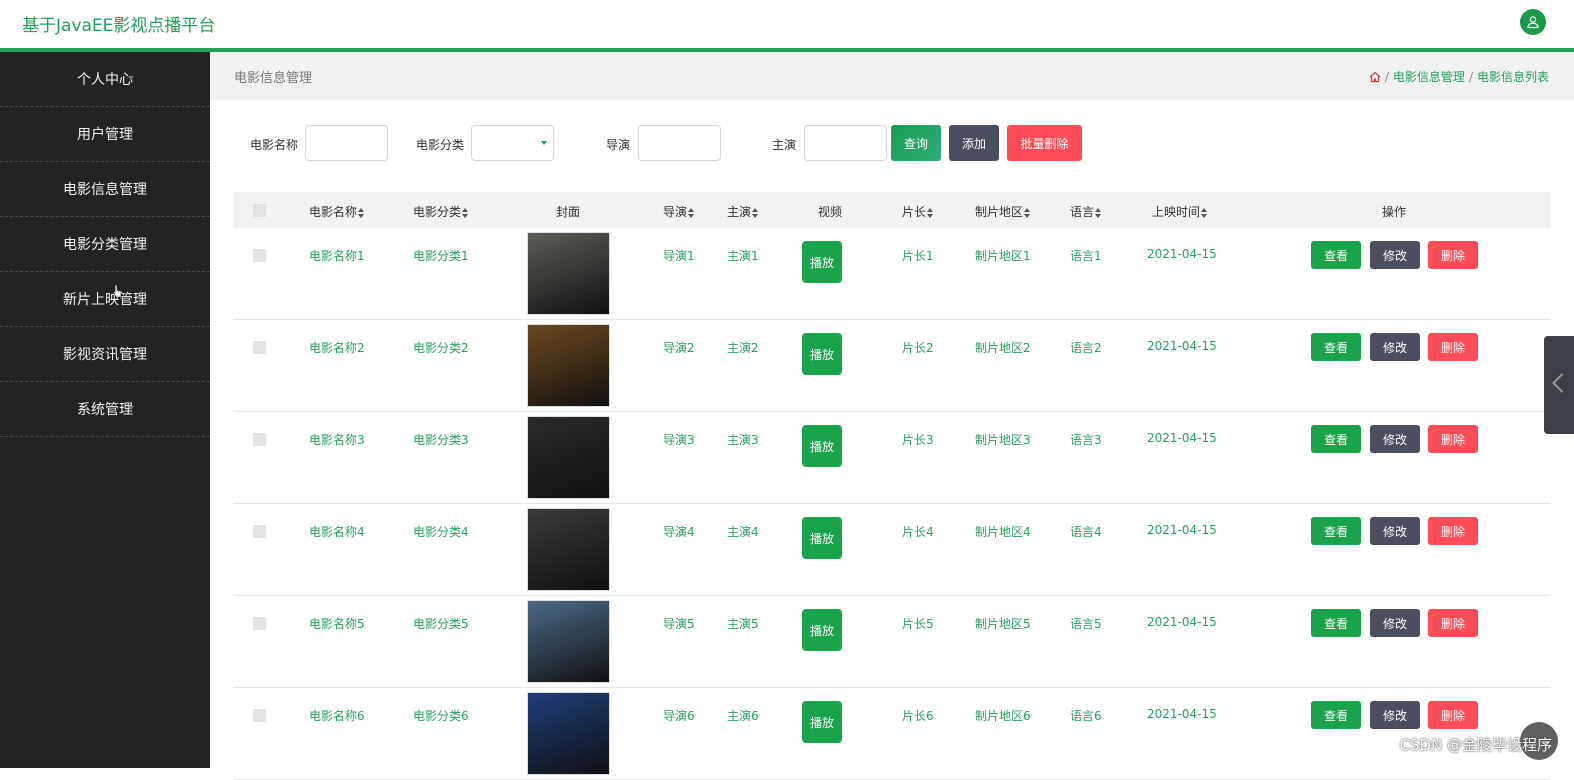  What do you see at coordinates (679, 716) in the screenshot?
I see `cell-director: 导演6` at bounding box center [679, 716].